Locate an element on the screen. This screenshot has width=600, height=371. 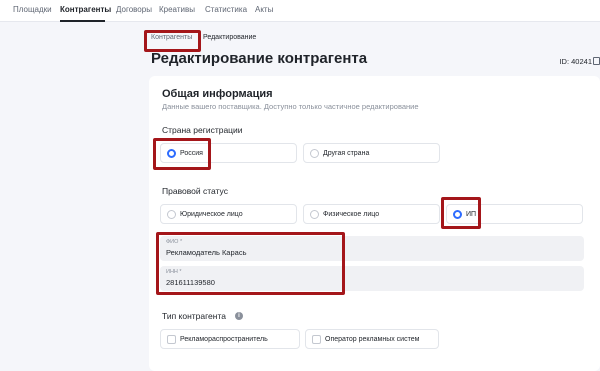
breadcrumb-edit: Редактирование is located at coordinates (230, 37).